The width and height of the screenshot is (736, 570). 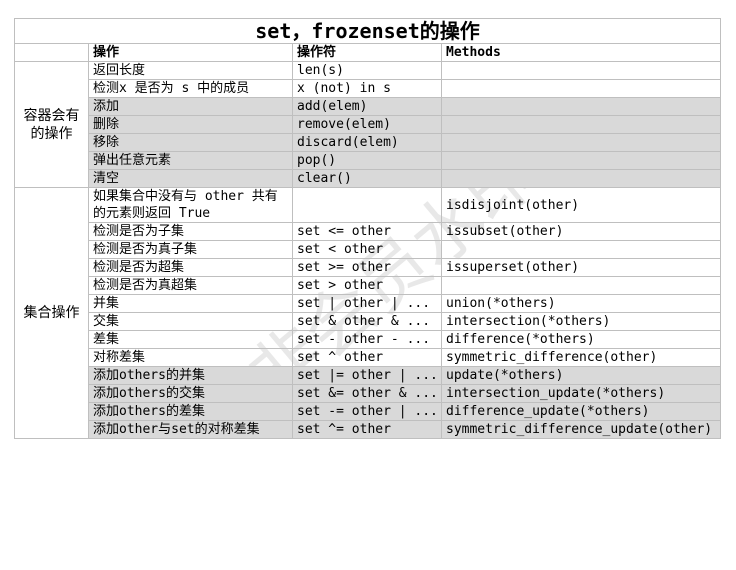 I want to click on row-op: 如果集合中没有与 other 共有的元素则返回 True, so click(x=190, y=205).